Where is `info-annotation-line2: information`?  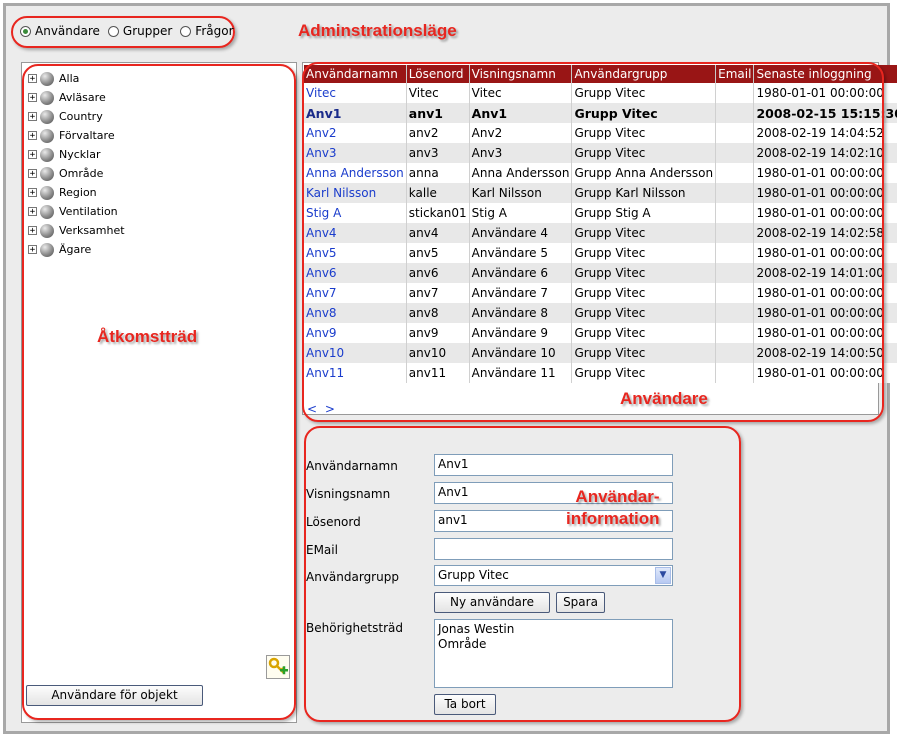 info-annotation-line2: information is located at coordinates (613, 518).